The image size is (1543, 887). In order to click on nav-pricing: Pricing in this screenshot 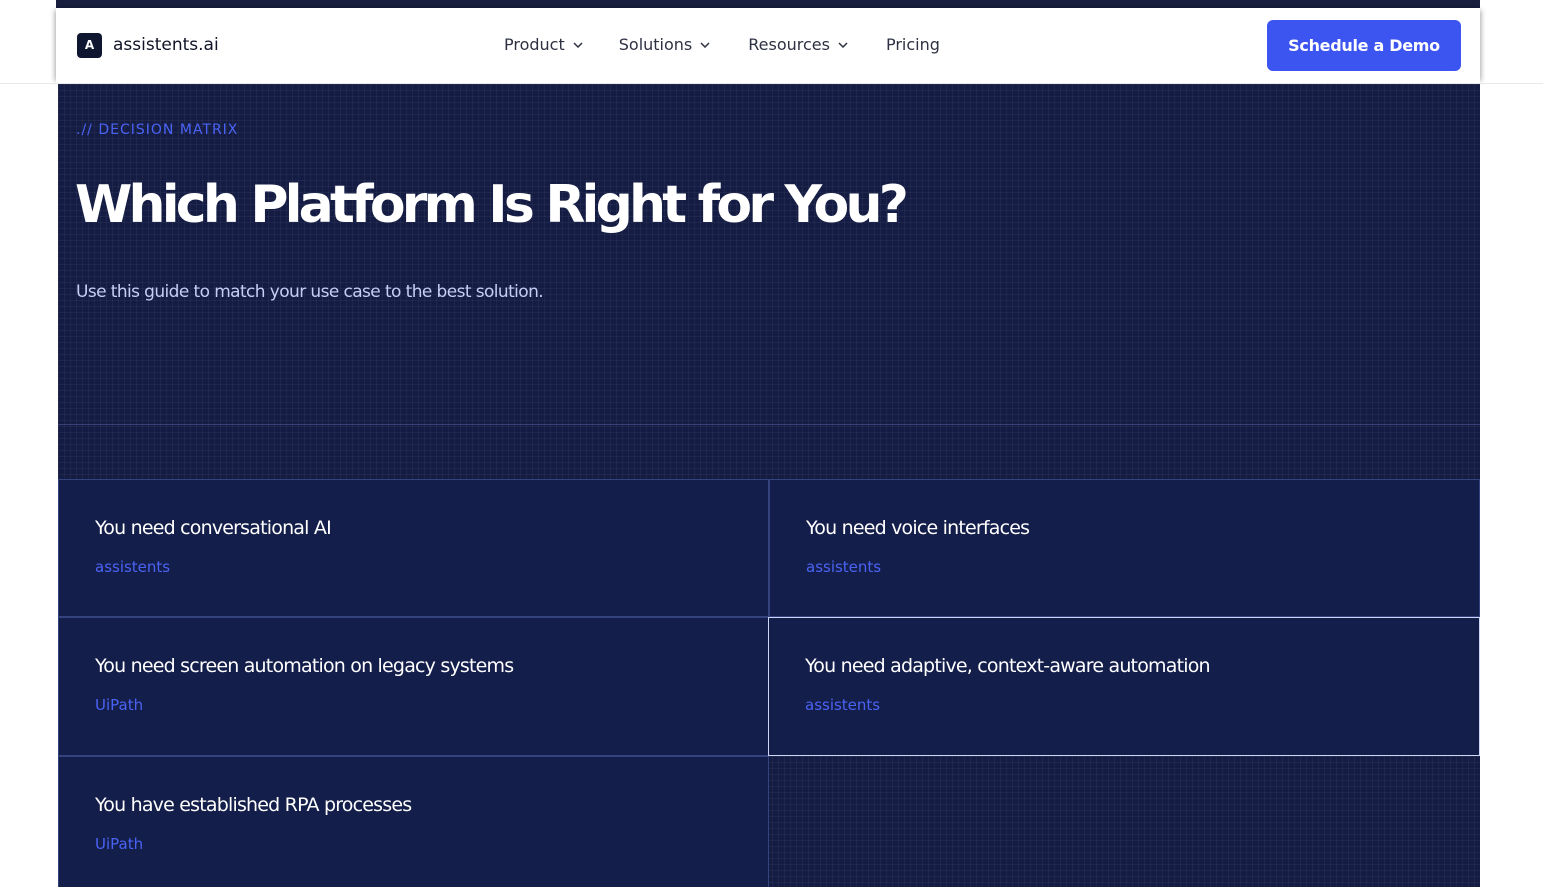, I will do `click(913, 44)`.